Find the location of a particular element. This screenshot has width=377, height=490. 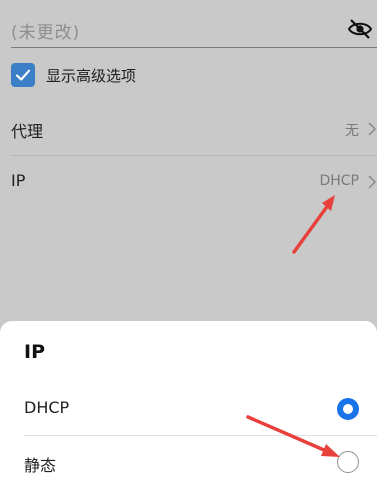

proxy-row: 代理 无 is located at coordinates (194, 129).